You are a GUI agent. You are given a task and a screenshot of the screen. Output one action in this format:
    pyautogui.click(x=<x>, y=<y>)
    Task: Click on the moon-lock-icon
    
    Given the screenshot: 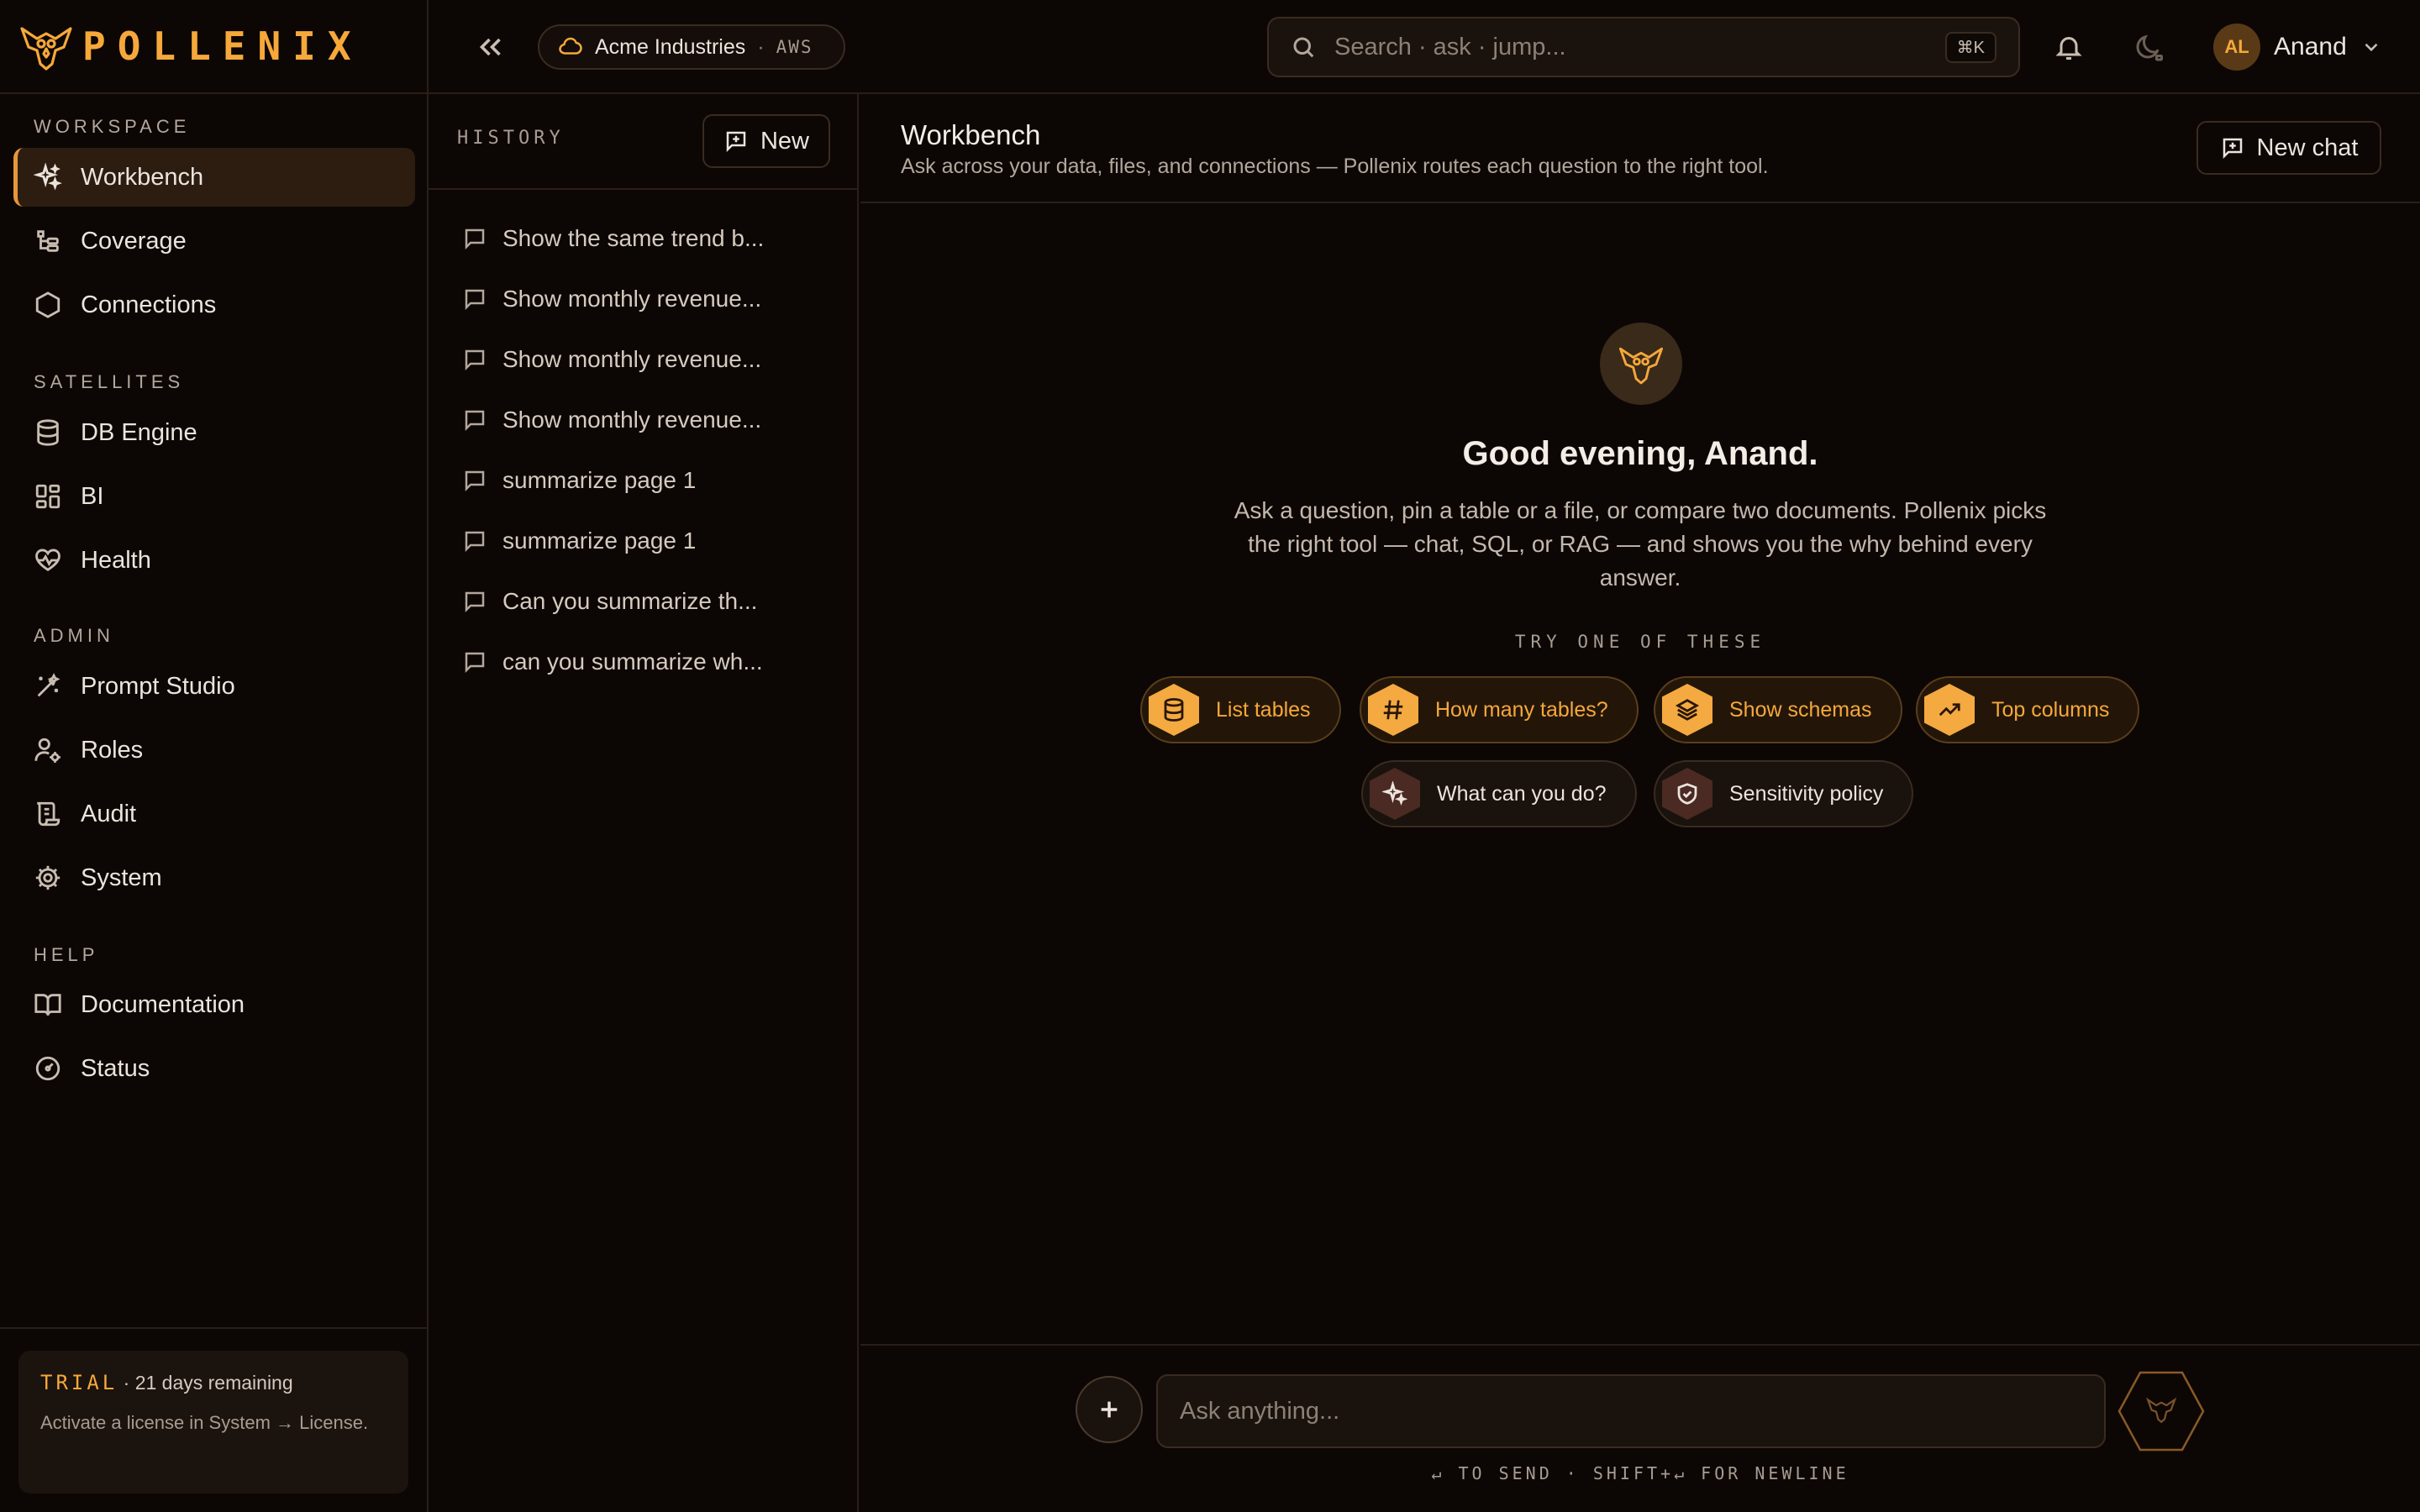 What is the action you would take?
    pyautogui.click(x=2149, y=47)
    